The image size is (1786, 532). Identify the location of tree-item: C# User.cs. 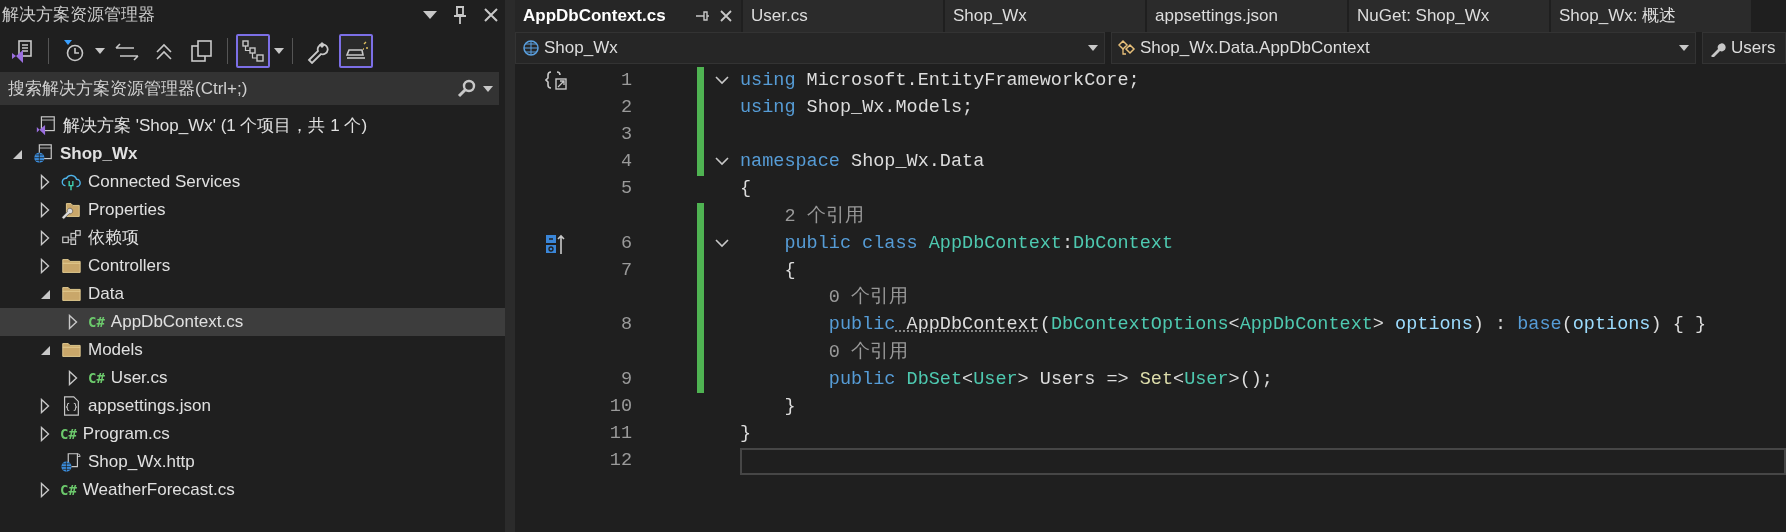
(252, 378).